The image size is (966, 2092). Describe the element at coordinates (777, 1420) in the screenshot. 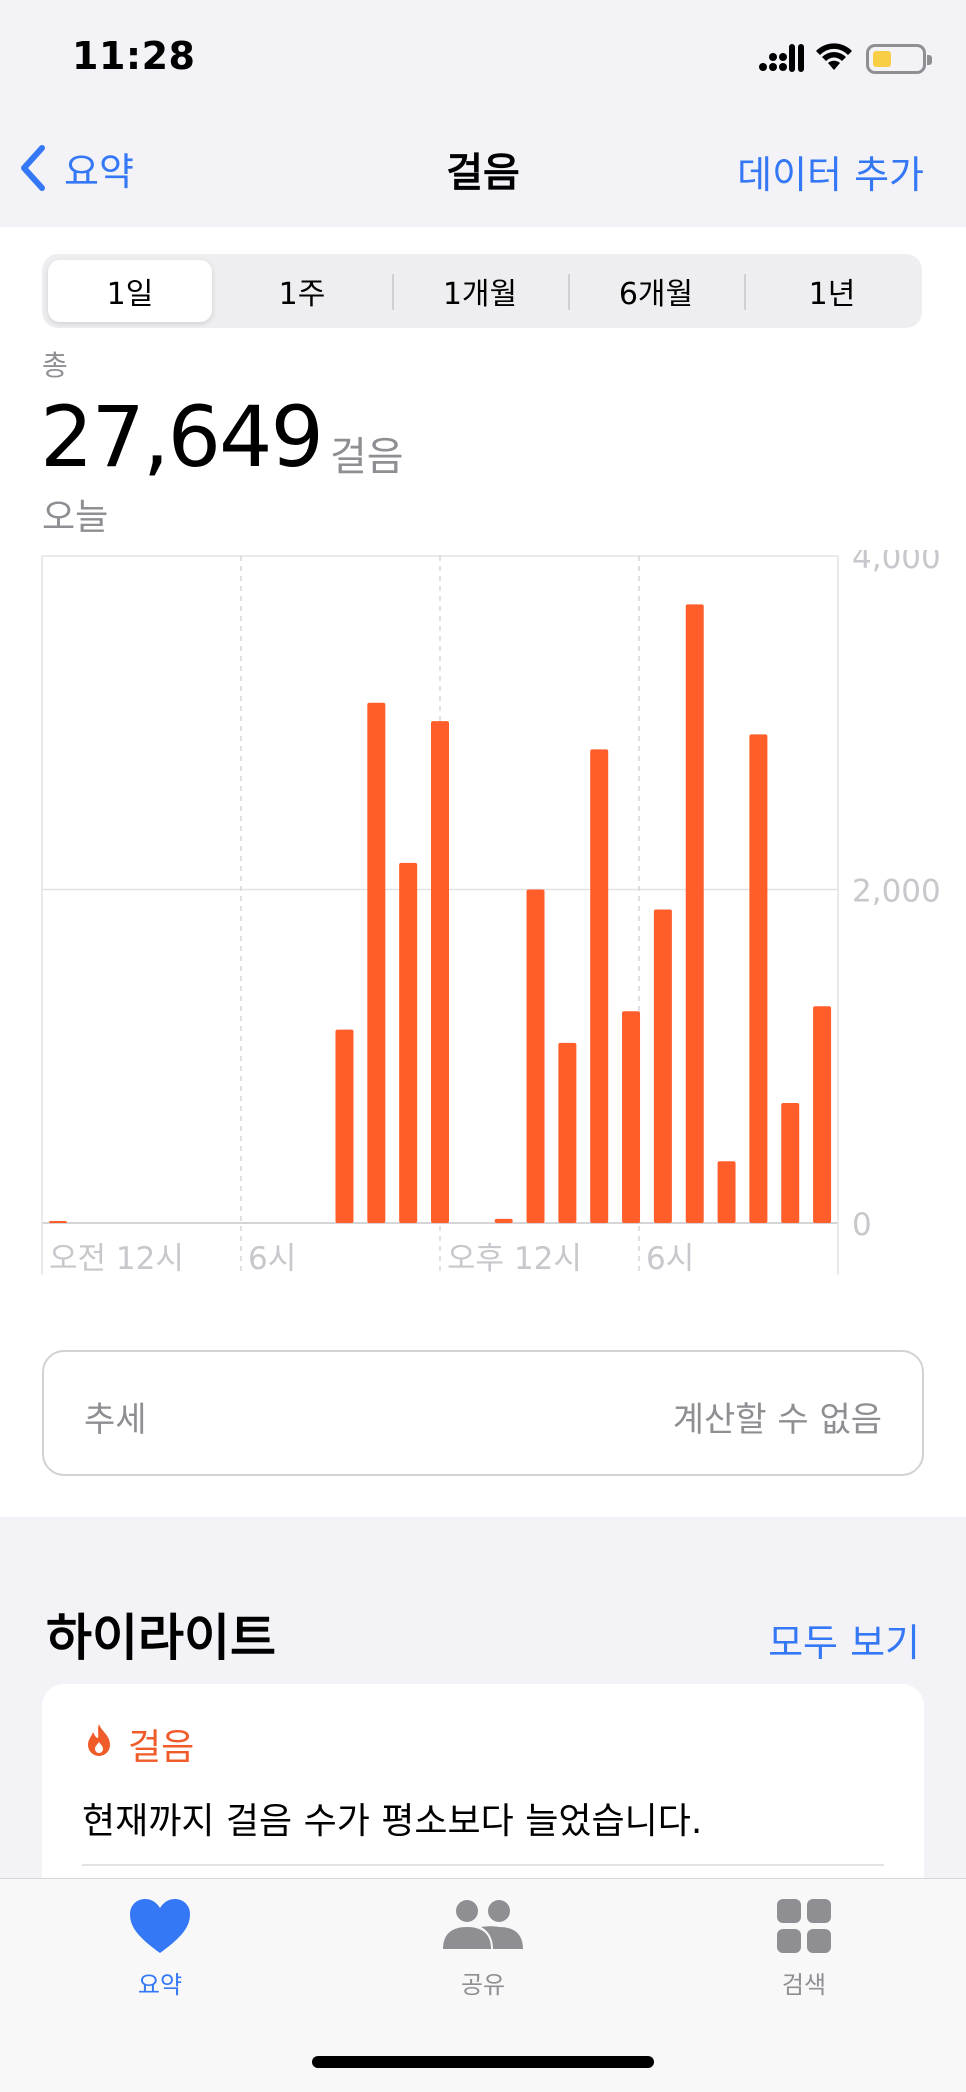

I see `trend-value: 계산할 수 없음` at that location.